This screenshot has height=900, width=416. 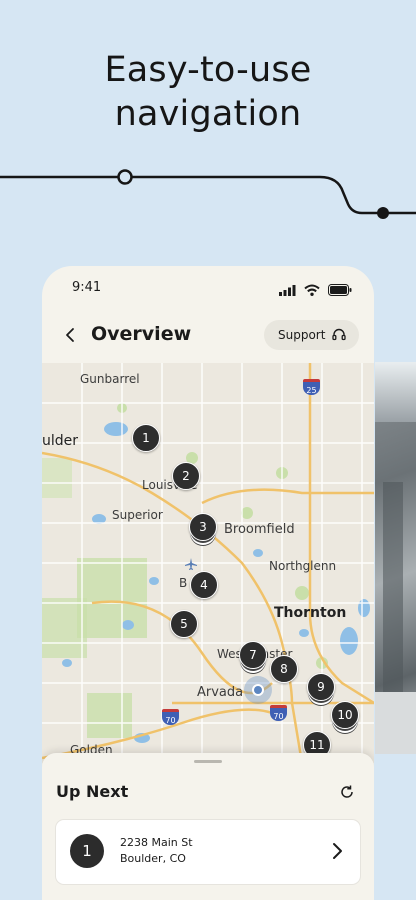 I want to click on map-marker-10: 10, so click(x=345, y=715).